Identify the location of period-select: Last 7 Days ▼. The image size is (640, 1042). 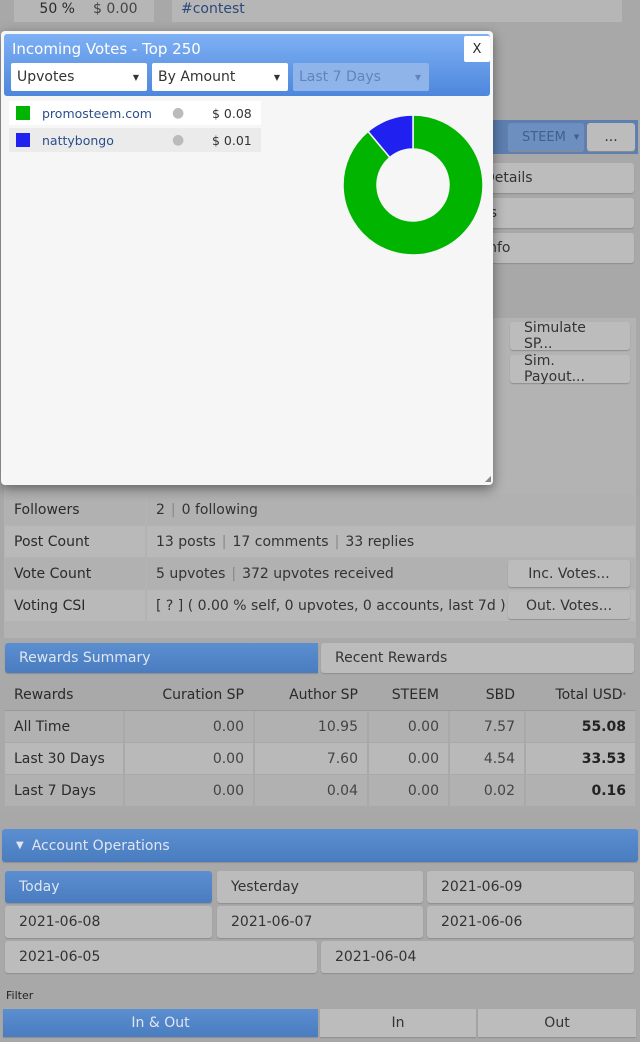
(361, 77).